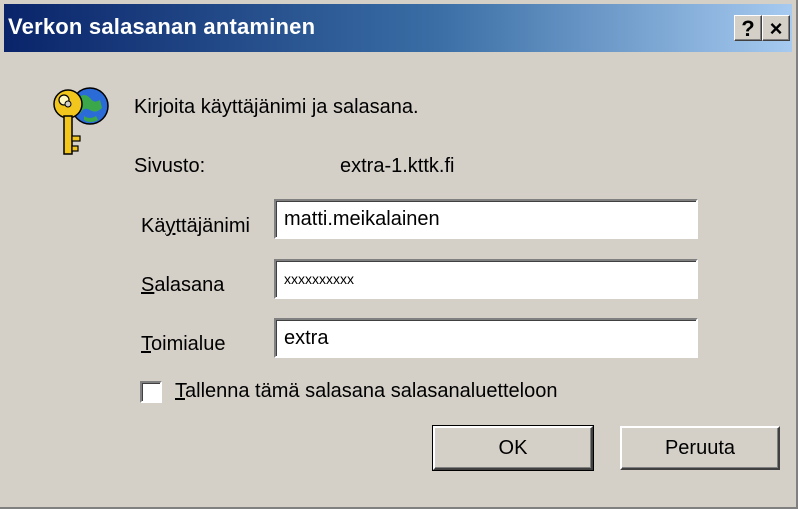 This screenshot has height=509, width=798. What do you see at coordinates (398, 28) in the screenshot?
I see `title-bar: Verkon salasanan antaminen ? ×` at bounding box center [398, 28].